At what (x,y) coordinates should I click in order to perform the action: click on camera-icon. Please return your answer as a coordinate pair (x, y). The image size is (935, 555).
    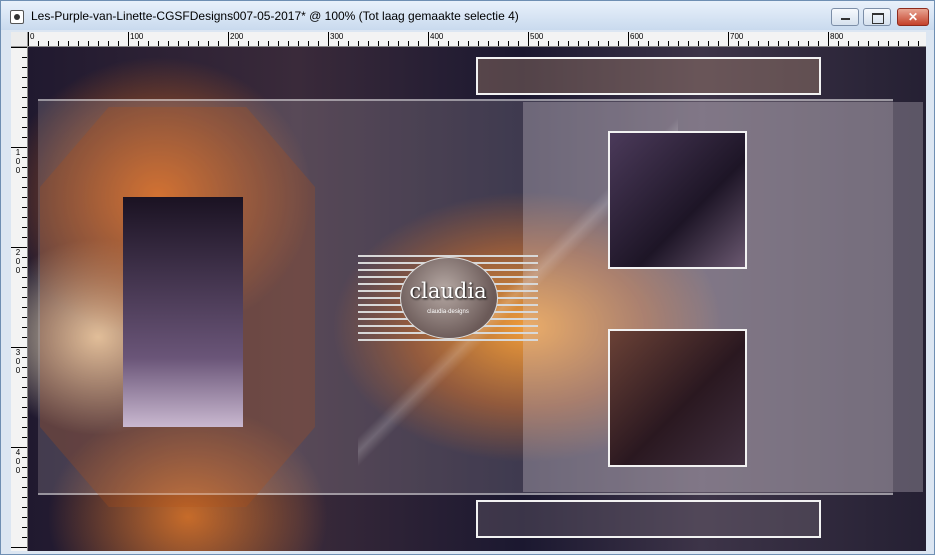
    Looking at the image, I should click on (17, 17).